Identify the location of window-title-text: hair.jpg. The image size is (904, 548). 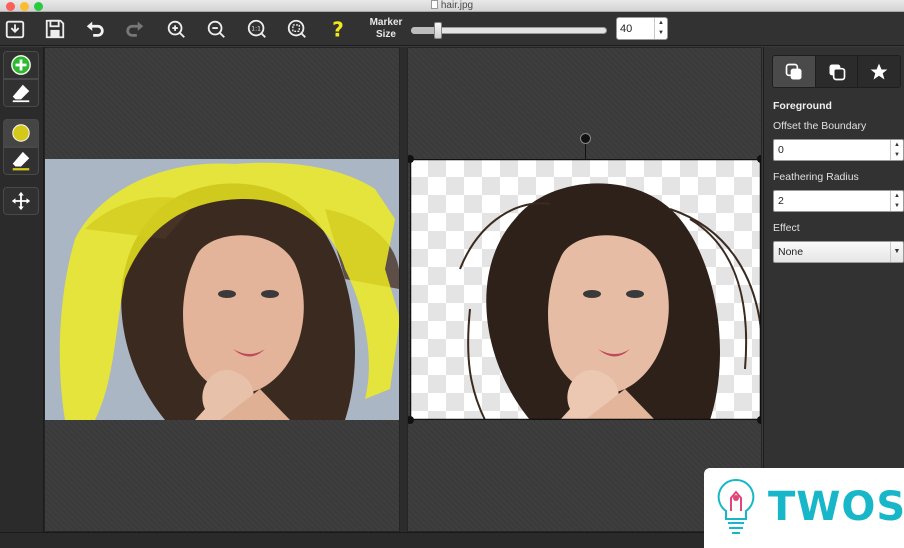
(457, 5).